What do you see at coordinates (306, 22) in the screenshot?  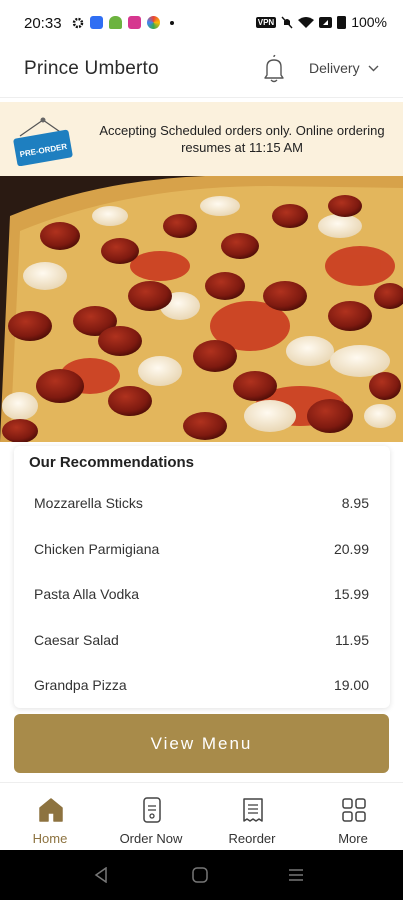 I see `wifi-icon` at bounding box center [306, 22].